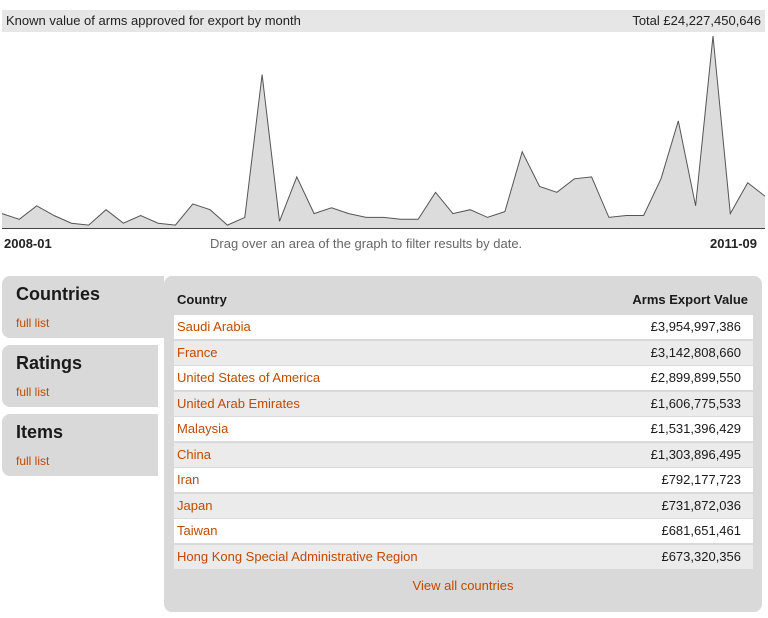 This screenshot has height=618, width=768. I want to click on tab-items-full-list-link: full list, so click(32, 461).